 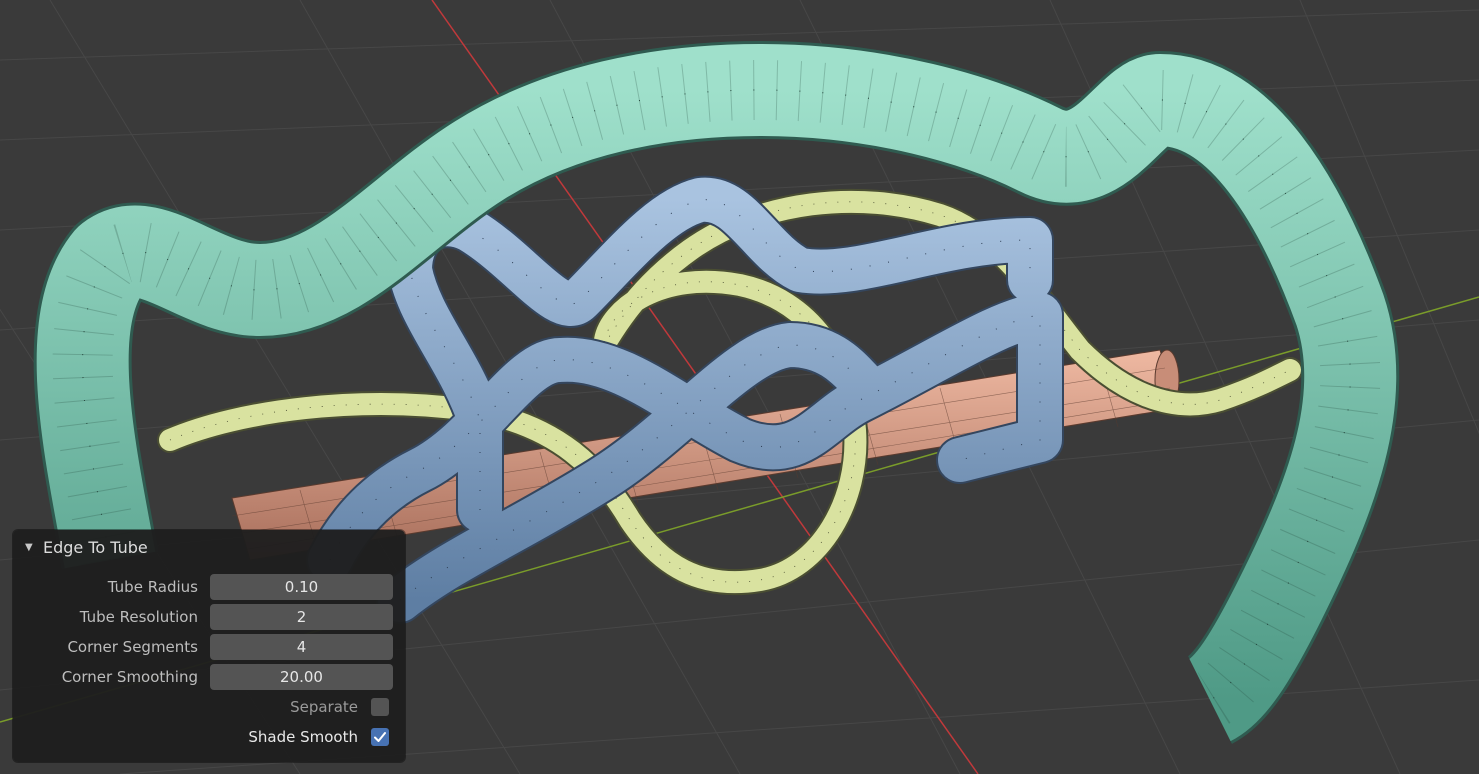 What do you see at coordinates (209, 707) in the screenshot?
I see `separate-row: Separate` at bounding box center [209, 707].